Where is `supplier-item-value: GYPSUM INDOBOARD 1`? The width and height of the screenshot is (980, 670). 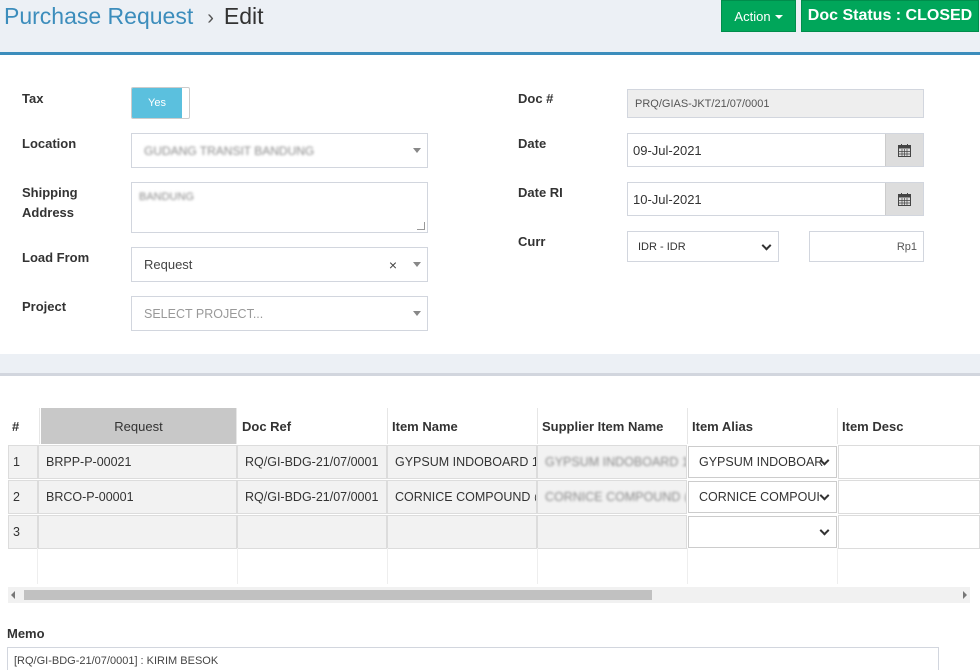 supplier-item-value: GYPSUM INDOBOARD 1 is located at coordinates (616, 462).